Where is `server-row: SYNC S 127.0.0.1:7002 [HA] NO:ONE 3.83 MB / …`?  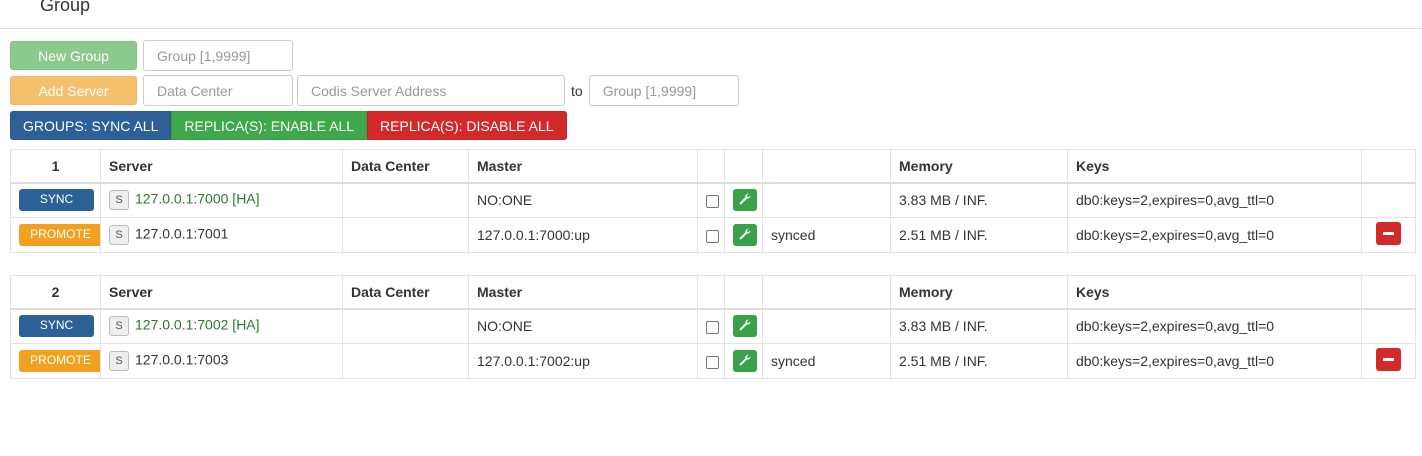
server-row: SYNC S 127.0.0.1:7002 [HA] NO:ONE 3.83 MB / … is located at coordinates (713, 326).